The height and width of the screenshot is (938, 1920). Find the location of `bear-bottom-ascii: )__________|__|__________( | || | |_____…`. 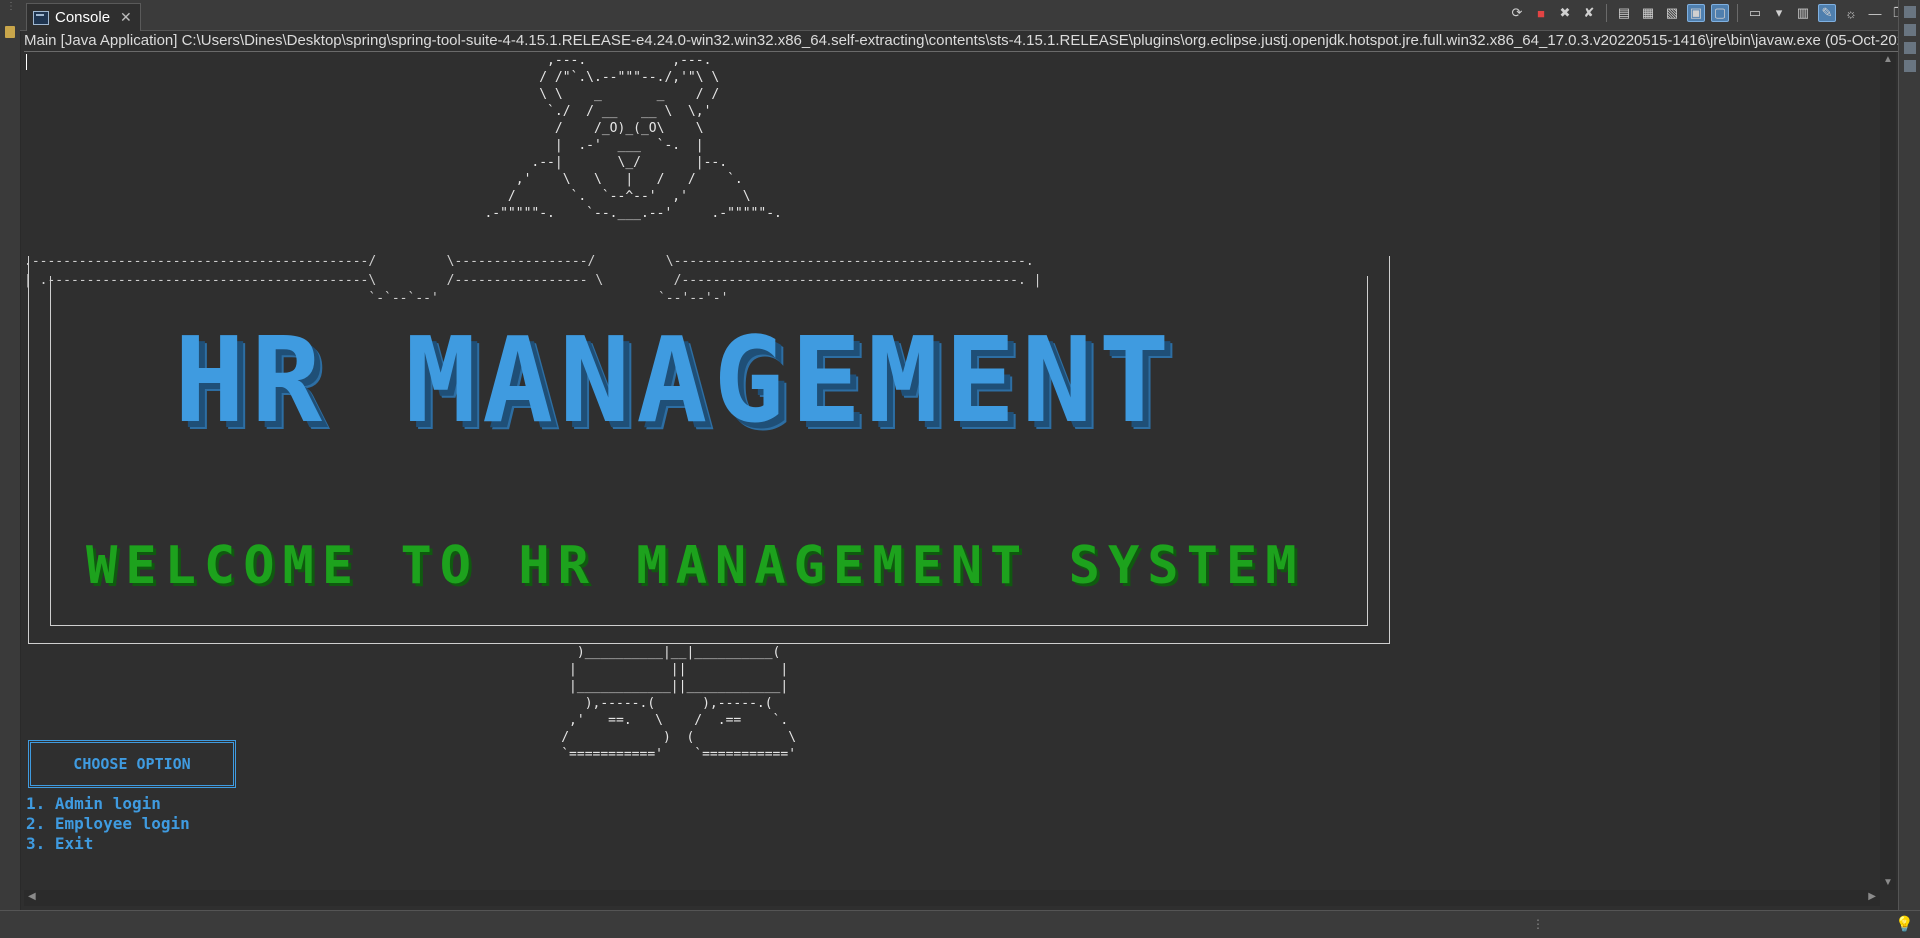

bear-bottom-ascii: )__________|__|__________( | || | |_____… is located at coordinates (679, 703).